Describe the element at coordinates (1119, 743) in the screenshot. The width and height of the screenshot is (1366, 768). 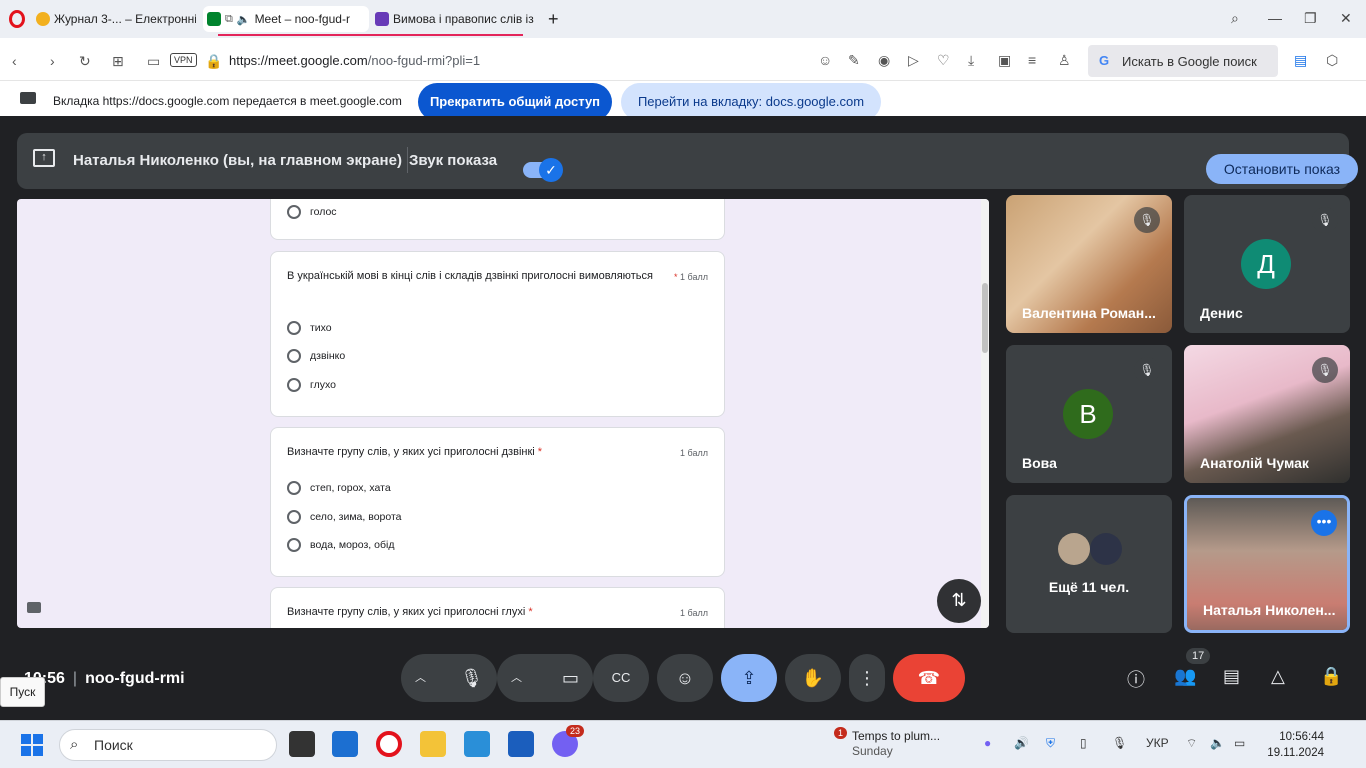
I see `mic-tray-icon: 🎙` at that location.